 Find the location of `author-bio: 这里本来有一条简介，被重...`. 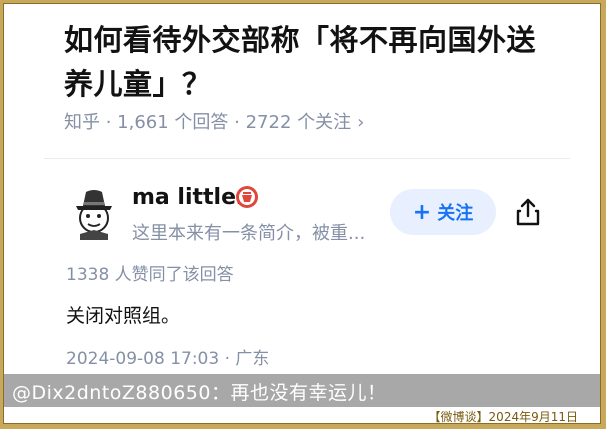

author-bio: 这里本来有一条简介，被重... is located at coordinates (249, 233).